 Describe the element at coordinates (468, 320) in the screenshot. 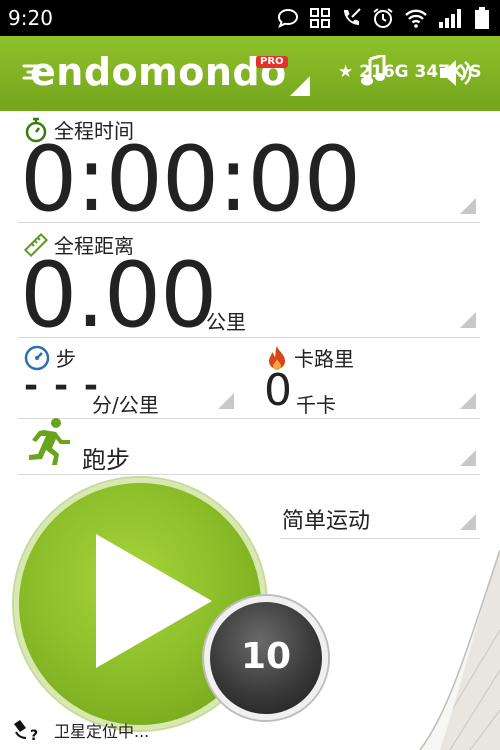

I see `distance-corner-icon` at that location.